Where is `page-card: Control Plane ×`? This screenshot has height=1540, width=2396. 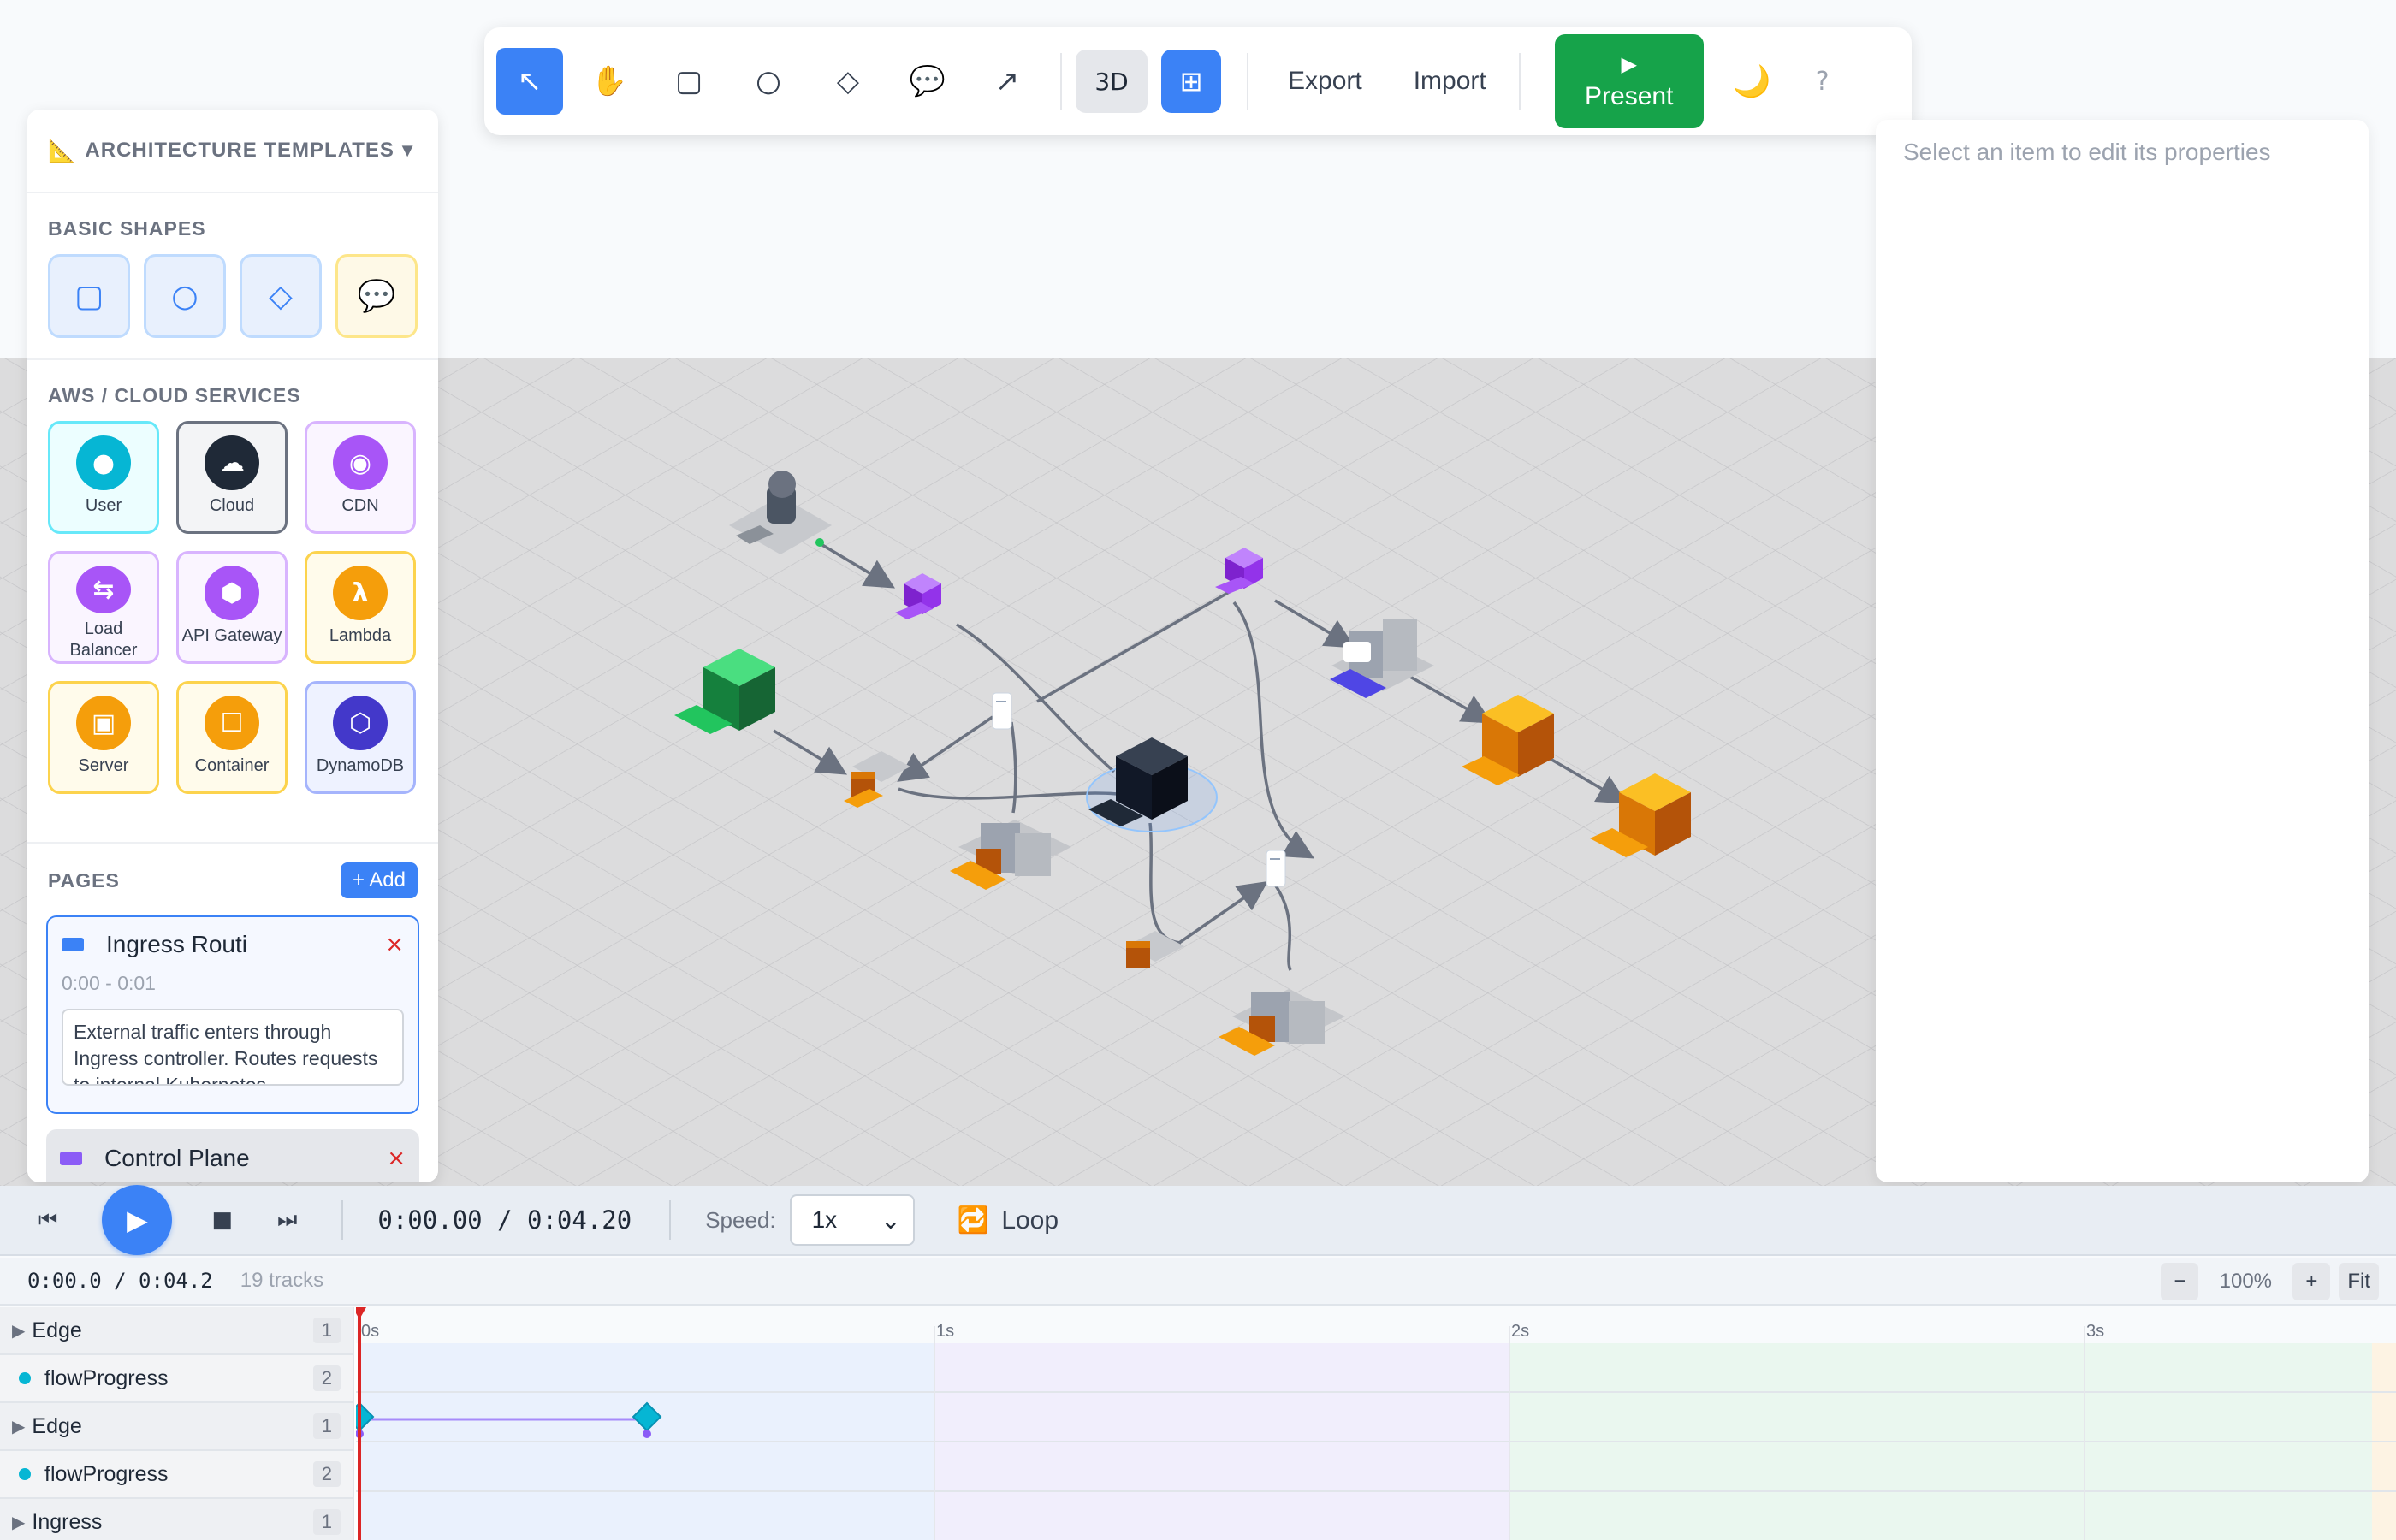 page-card: Control Plane × is located at coordinates (232, 1155).